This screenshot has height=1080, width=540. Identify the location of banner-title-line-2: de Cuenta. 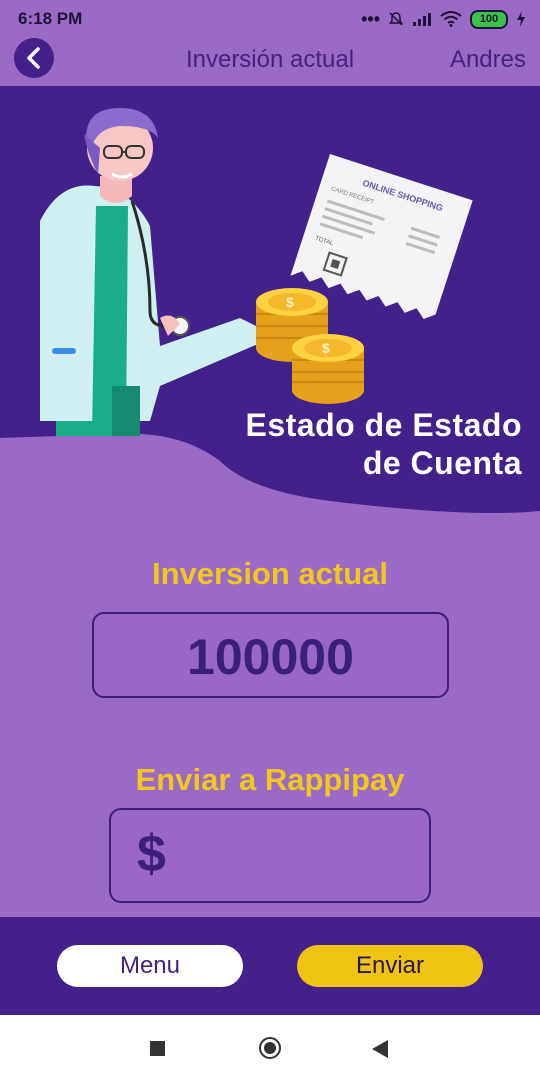
(442, 463).